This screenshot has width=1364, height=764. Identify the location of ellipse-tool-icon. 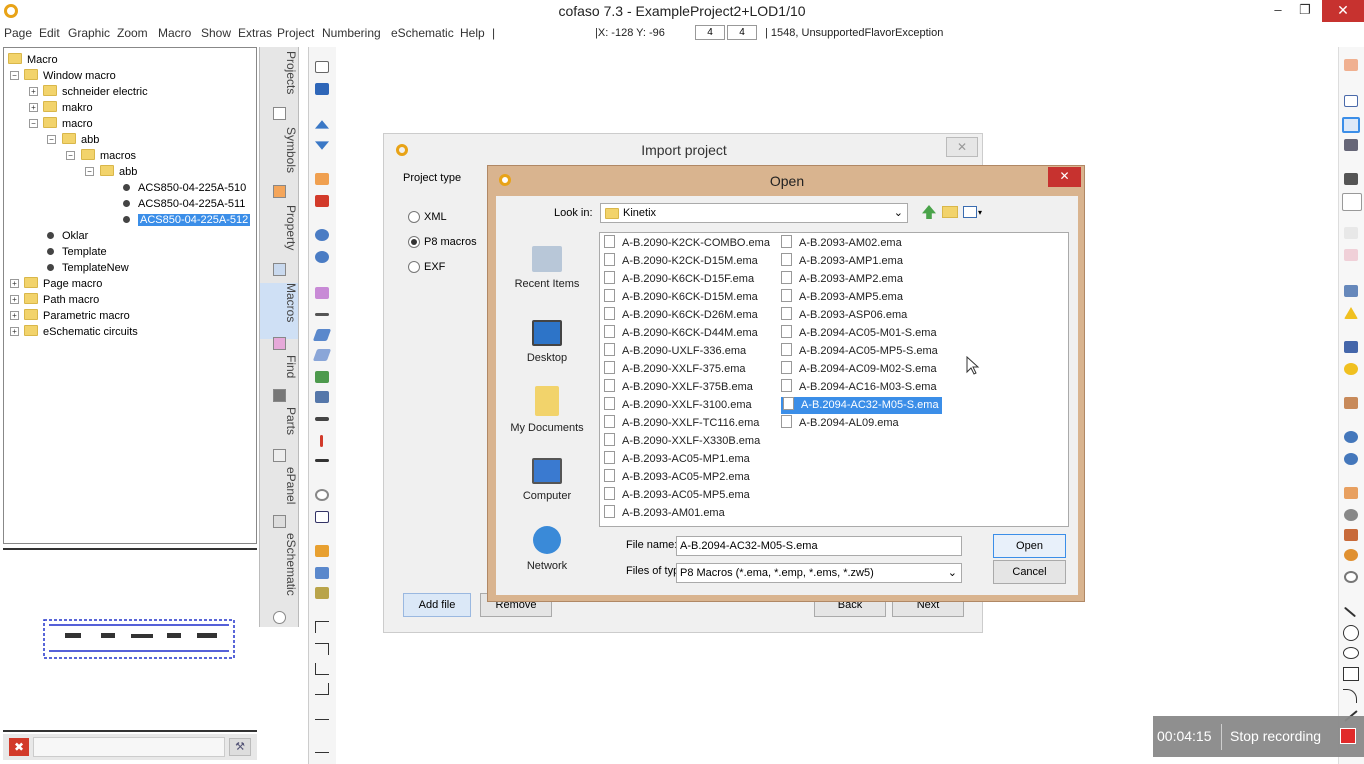
(1351, 653).